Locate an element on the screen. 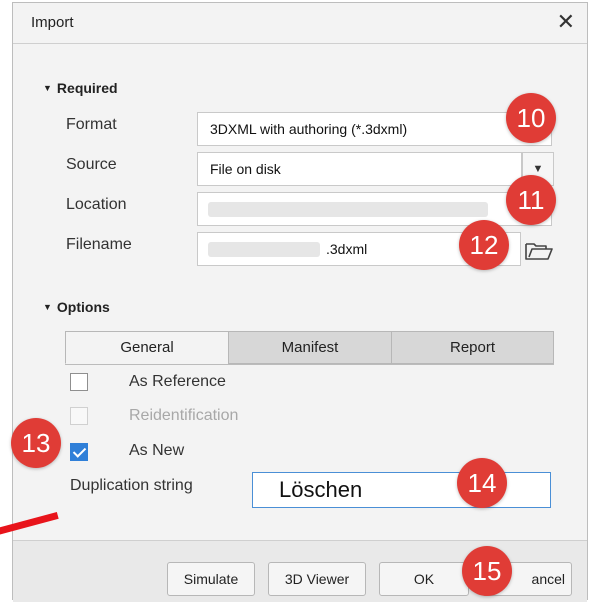 This screenshot has height=602, width=590. options-section-header: ▼ Options is located at coordinates (76, 307).